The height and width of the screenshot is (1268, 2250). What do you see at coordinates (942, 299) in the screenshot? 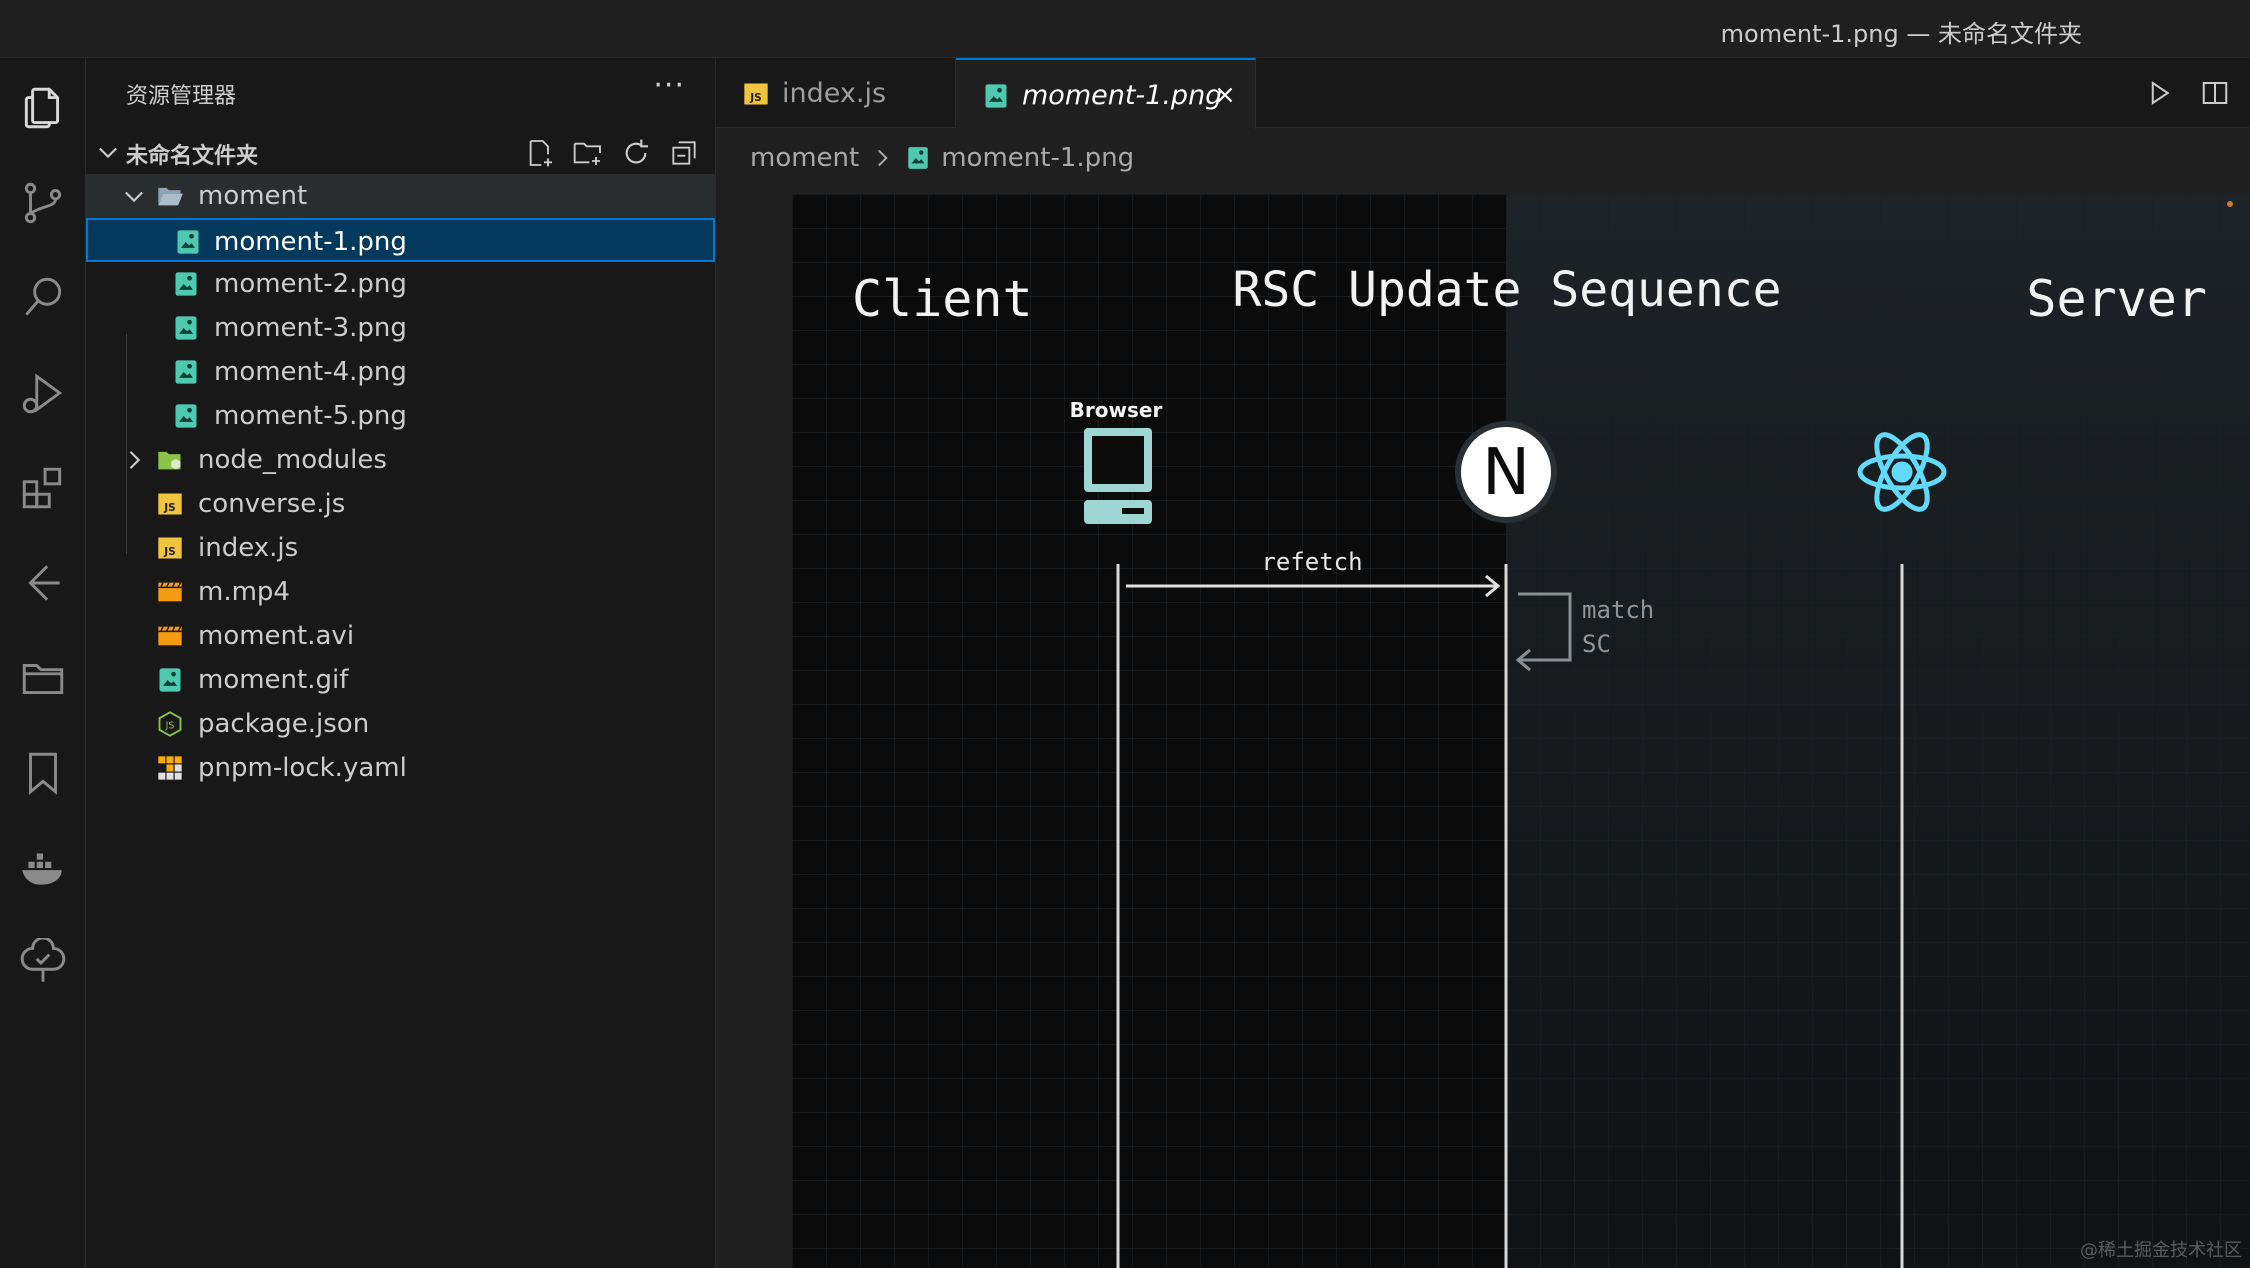
I see `client-heading: Client` at bounding box center [942, 299].